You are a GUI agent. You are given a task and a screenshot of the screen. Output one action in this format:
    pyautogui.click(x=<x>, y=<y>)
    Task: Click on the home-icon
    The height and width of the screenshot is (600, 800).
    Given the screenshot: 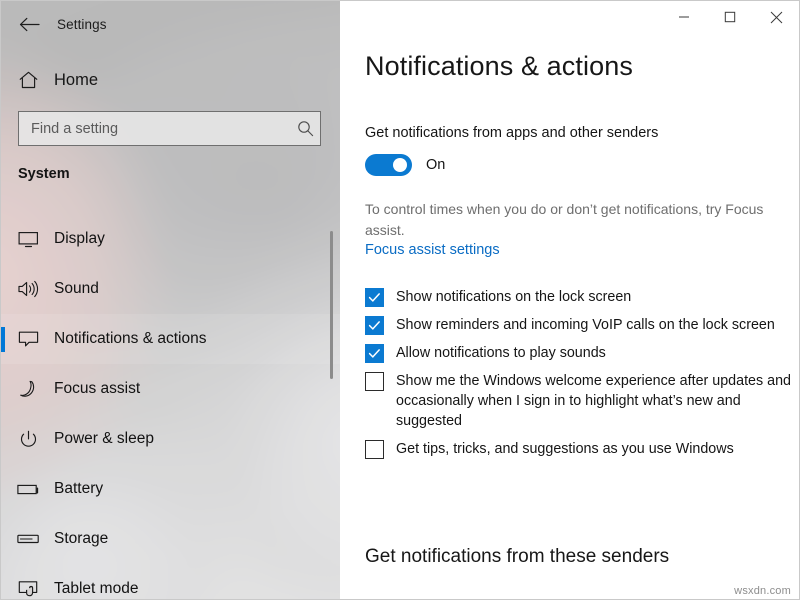 What is the action you would take?
    pyautogui.click(x=28, y=80)
    